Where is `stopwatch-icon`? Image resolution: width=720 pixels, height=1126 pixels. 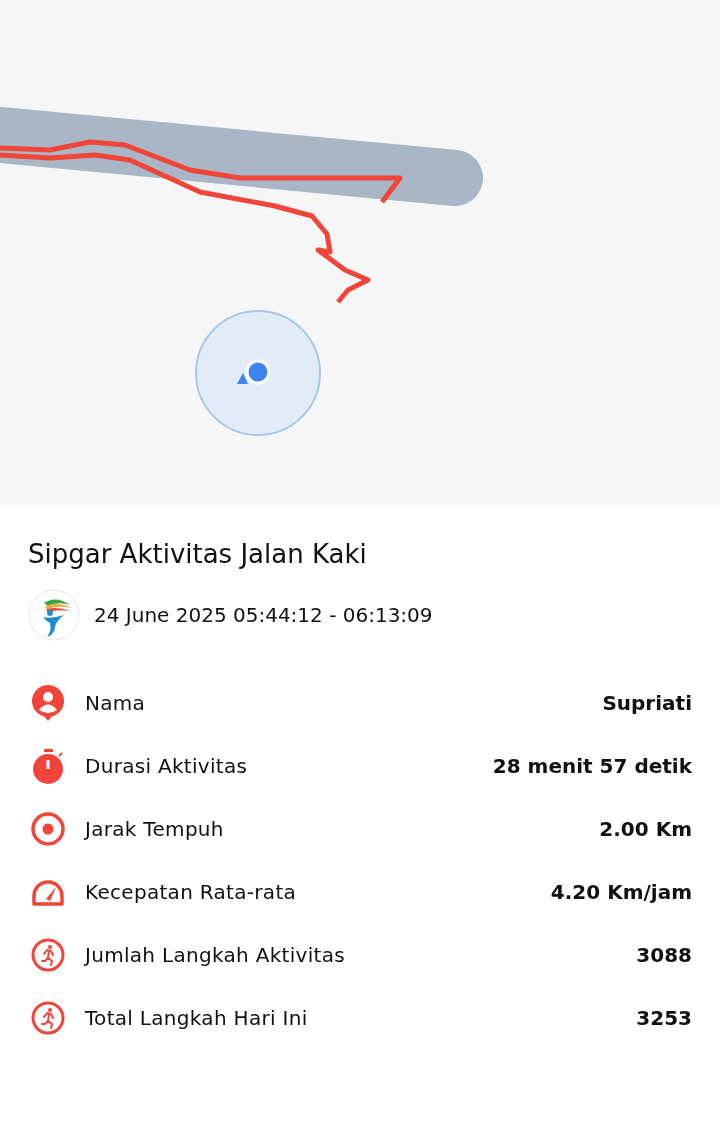
stopwatch-icon is located at coordinates (48, 766).